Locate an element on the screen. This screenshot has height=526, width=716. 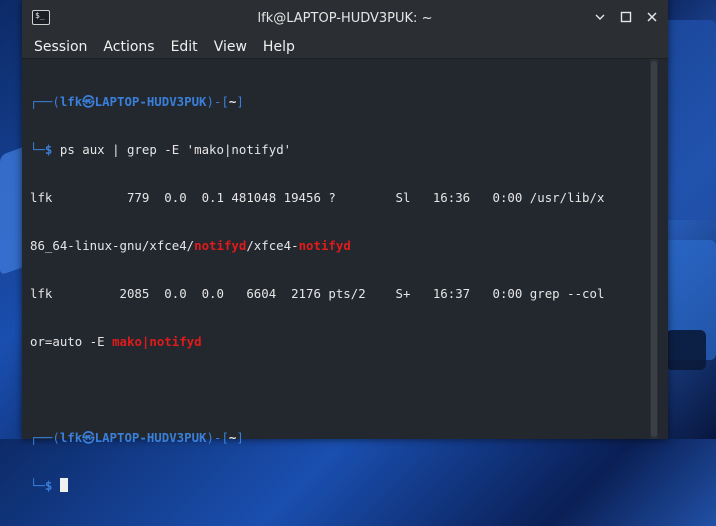
maximize-icon is located at coordinates (626, 17).